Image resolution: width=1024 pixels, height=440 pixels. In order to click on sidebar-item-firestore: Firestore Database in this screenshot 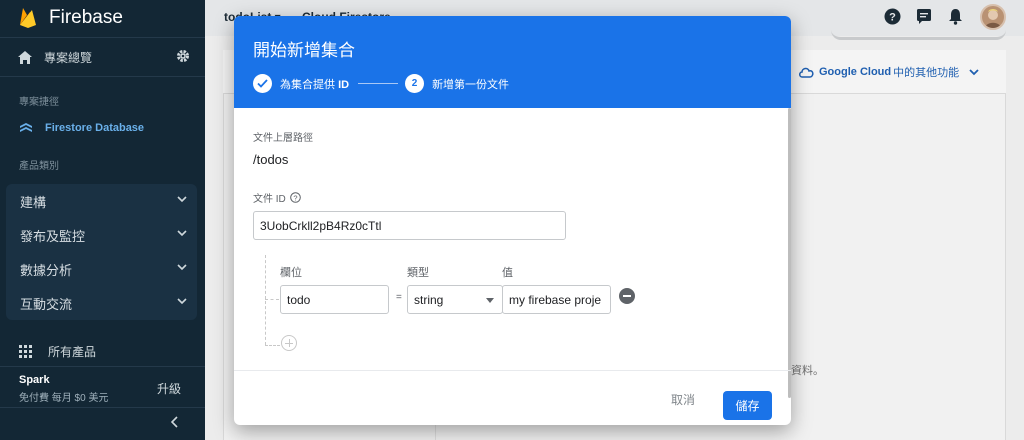, I will do `click(102, 128)`.